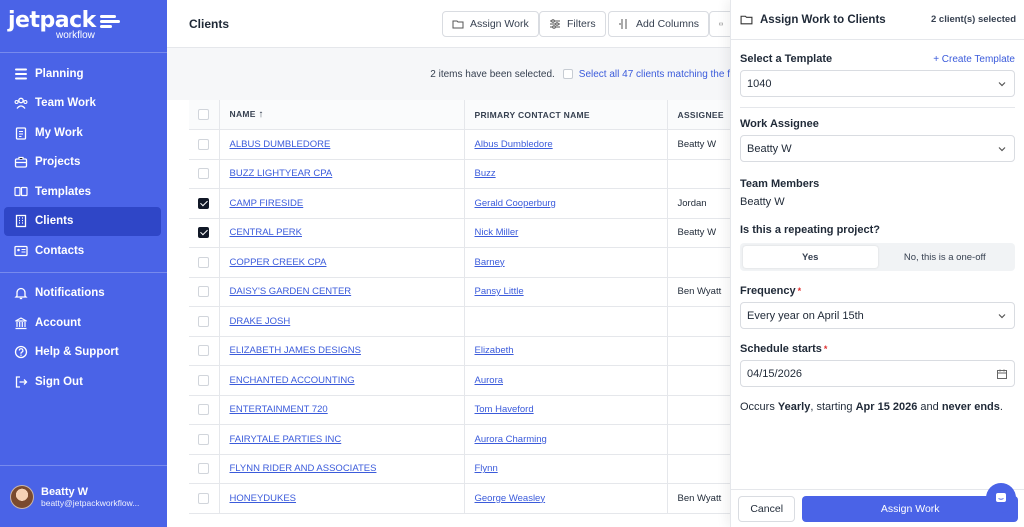 This screenshot has height=527, width=1024. What do you see at coordinates (459, 203) in the screenshot?
I see `table-row: CAMP FIRESIDE Gerald Cooperburg Jordan` at bounding box center [459, 203].